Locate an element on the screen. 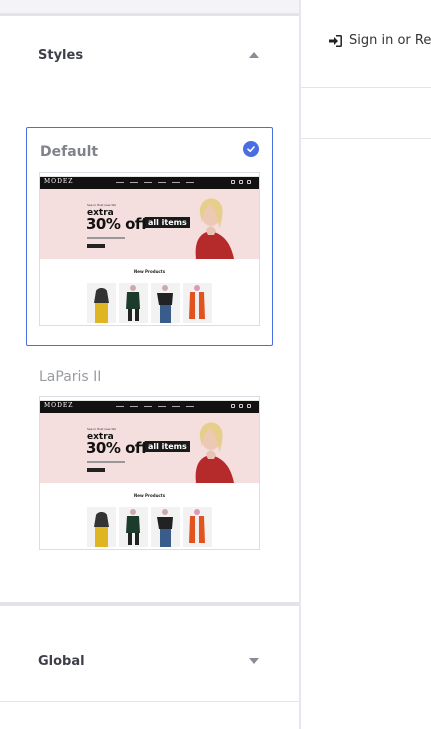 The image size is (431, 729). panel-top-strip is located at coordinates (149, 6).